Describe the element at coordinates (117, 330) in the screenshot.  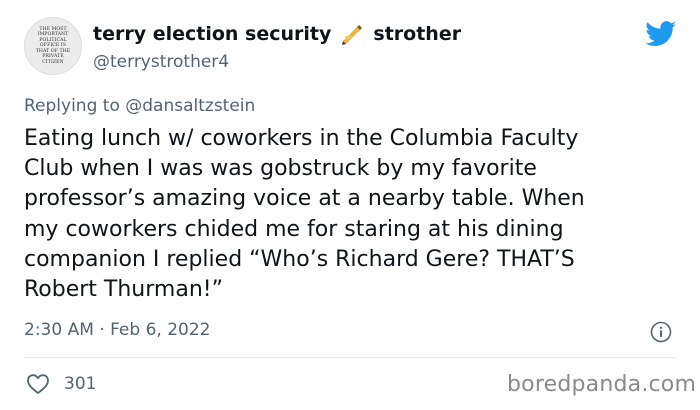
I see `tweet-timestamp: 2:30 AM · Feb 6, 2022` at that location.